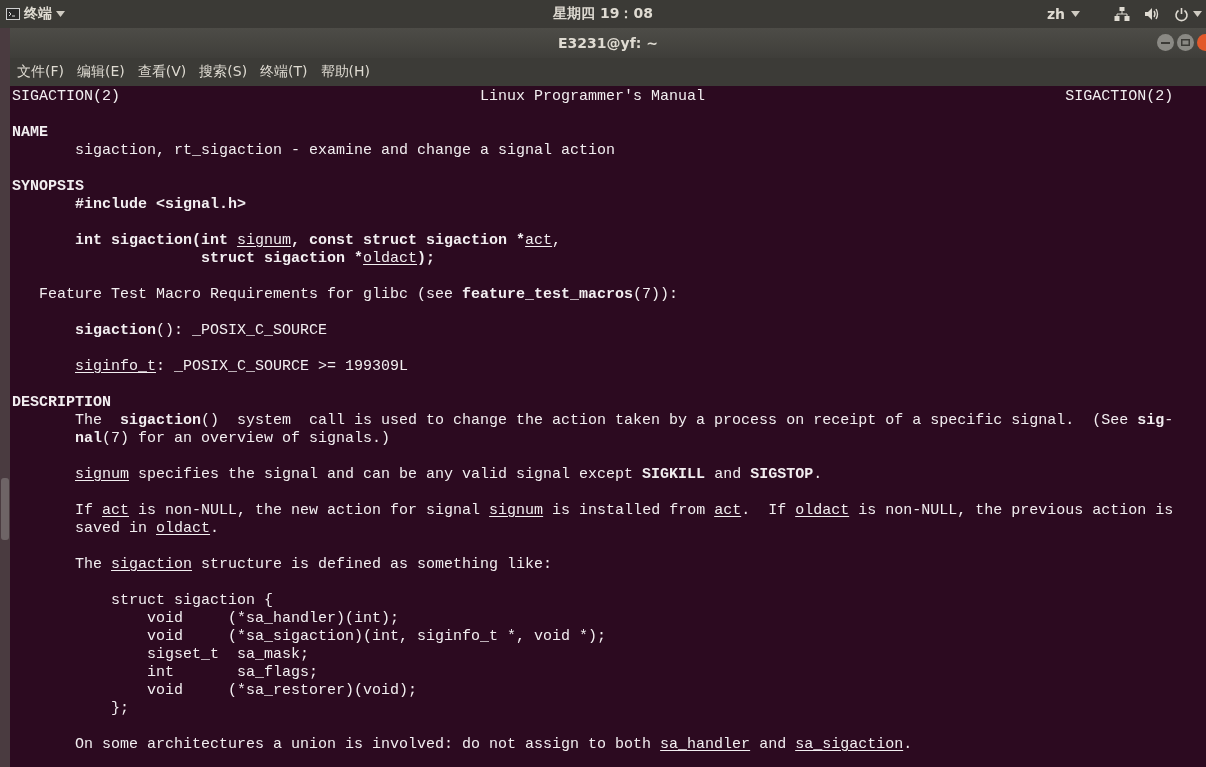  What do you see at coordinates (345, 151) in the screenshot?
I see `man-text-line: sigaction, rt_sigaction - examine and change a signal action` at bounding box center [345, 151].